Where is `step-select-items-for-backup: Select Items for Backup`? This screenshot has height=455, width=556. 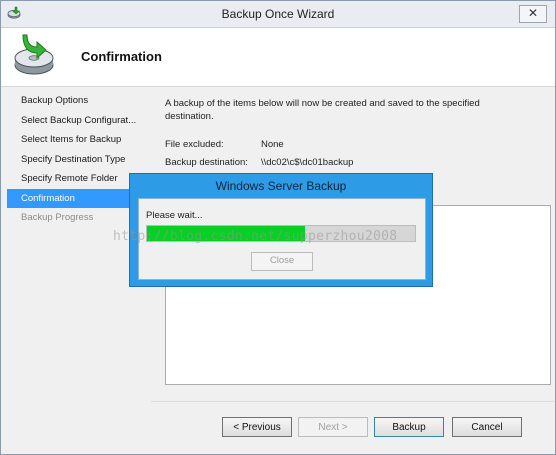
step-select-items-for-backup: Select Items for Backup is located at coordinates (77, 140).